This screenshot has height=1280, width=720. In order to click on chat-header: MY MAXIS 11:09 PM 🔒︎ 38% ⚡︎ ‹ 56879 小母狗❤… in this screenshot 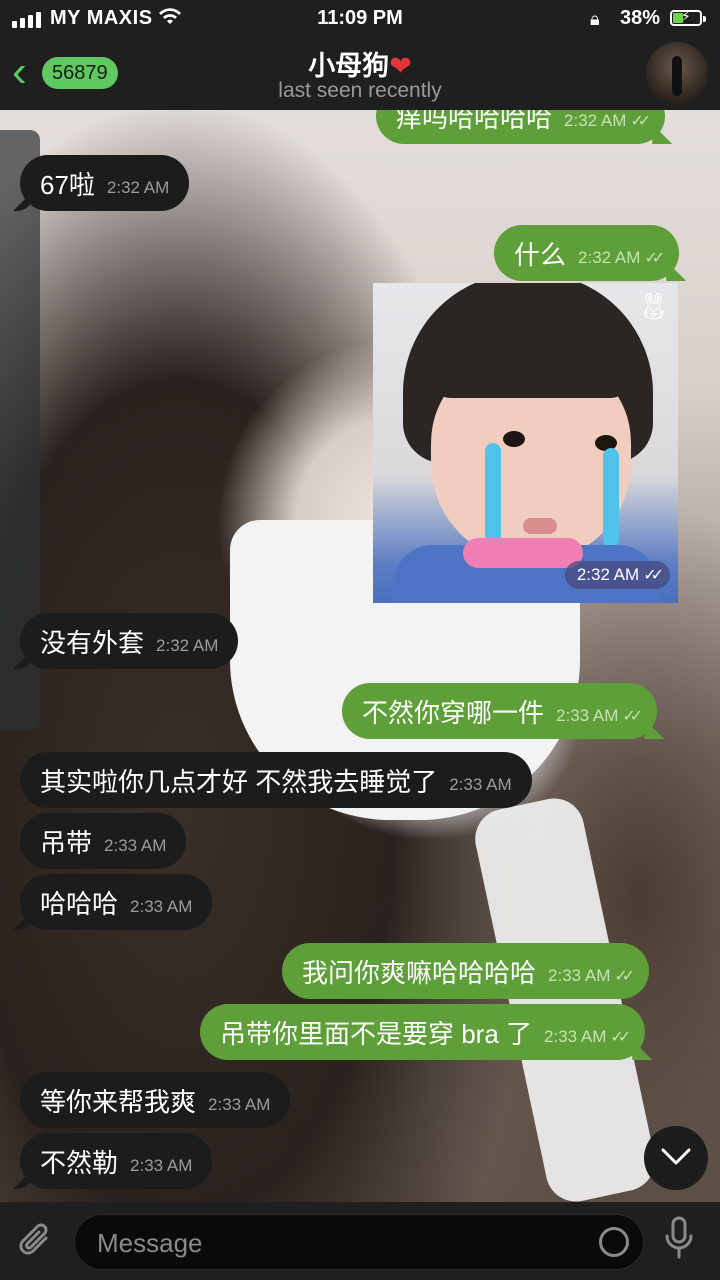, I will do `click(360, 55)`.